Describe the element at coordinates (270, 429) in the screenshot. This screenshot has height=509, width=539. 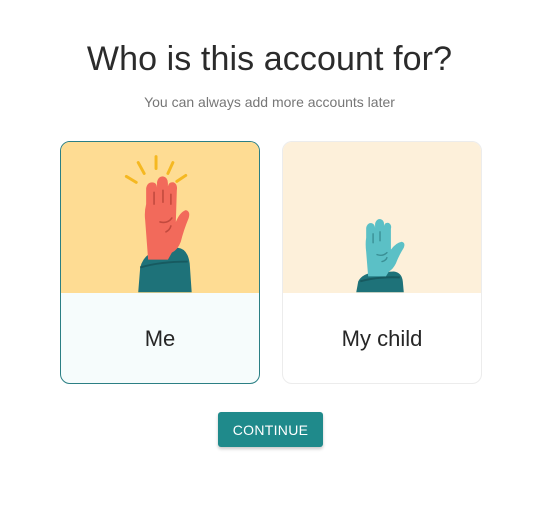
I see `continue-button: CONTINUE` at that location.